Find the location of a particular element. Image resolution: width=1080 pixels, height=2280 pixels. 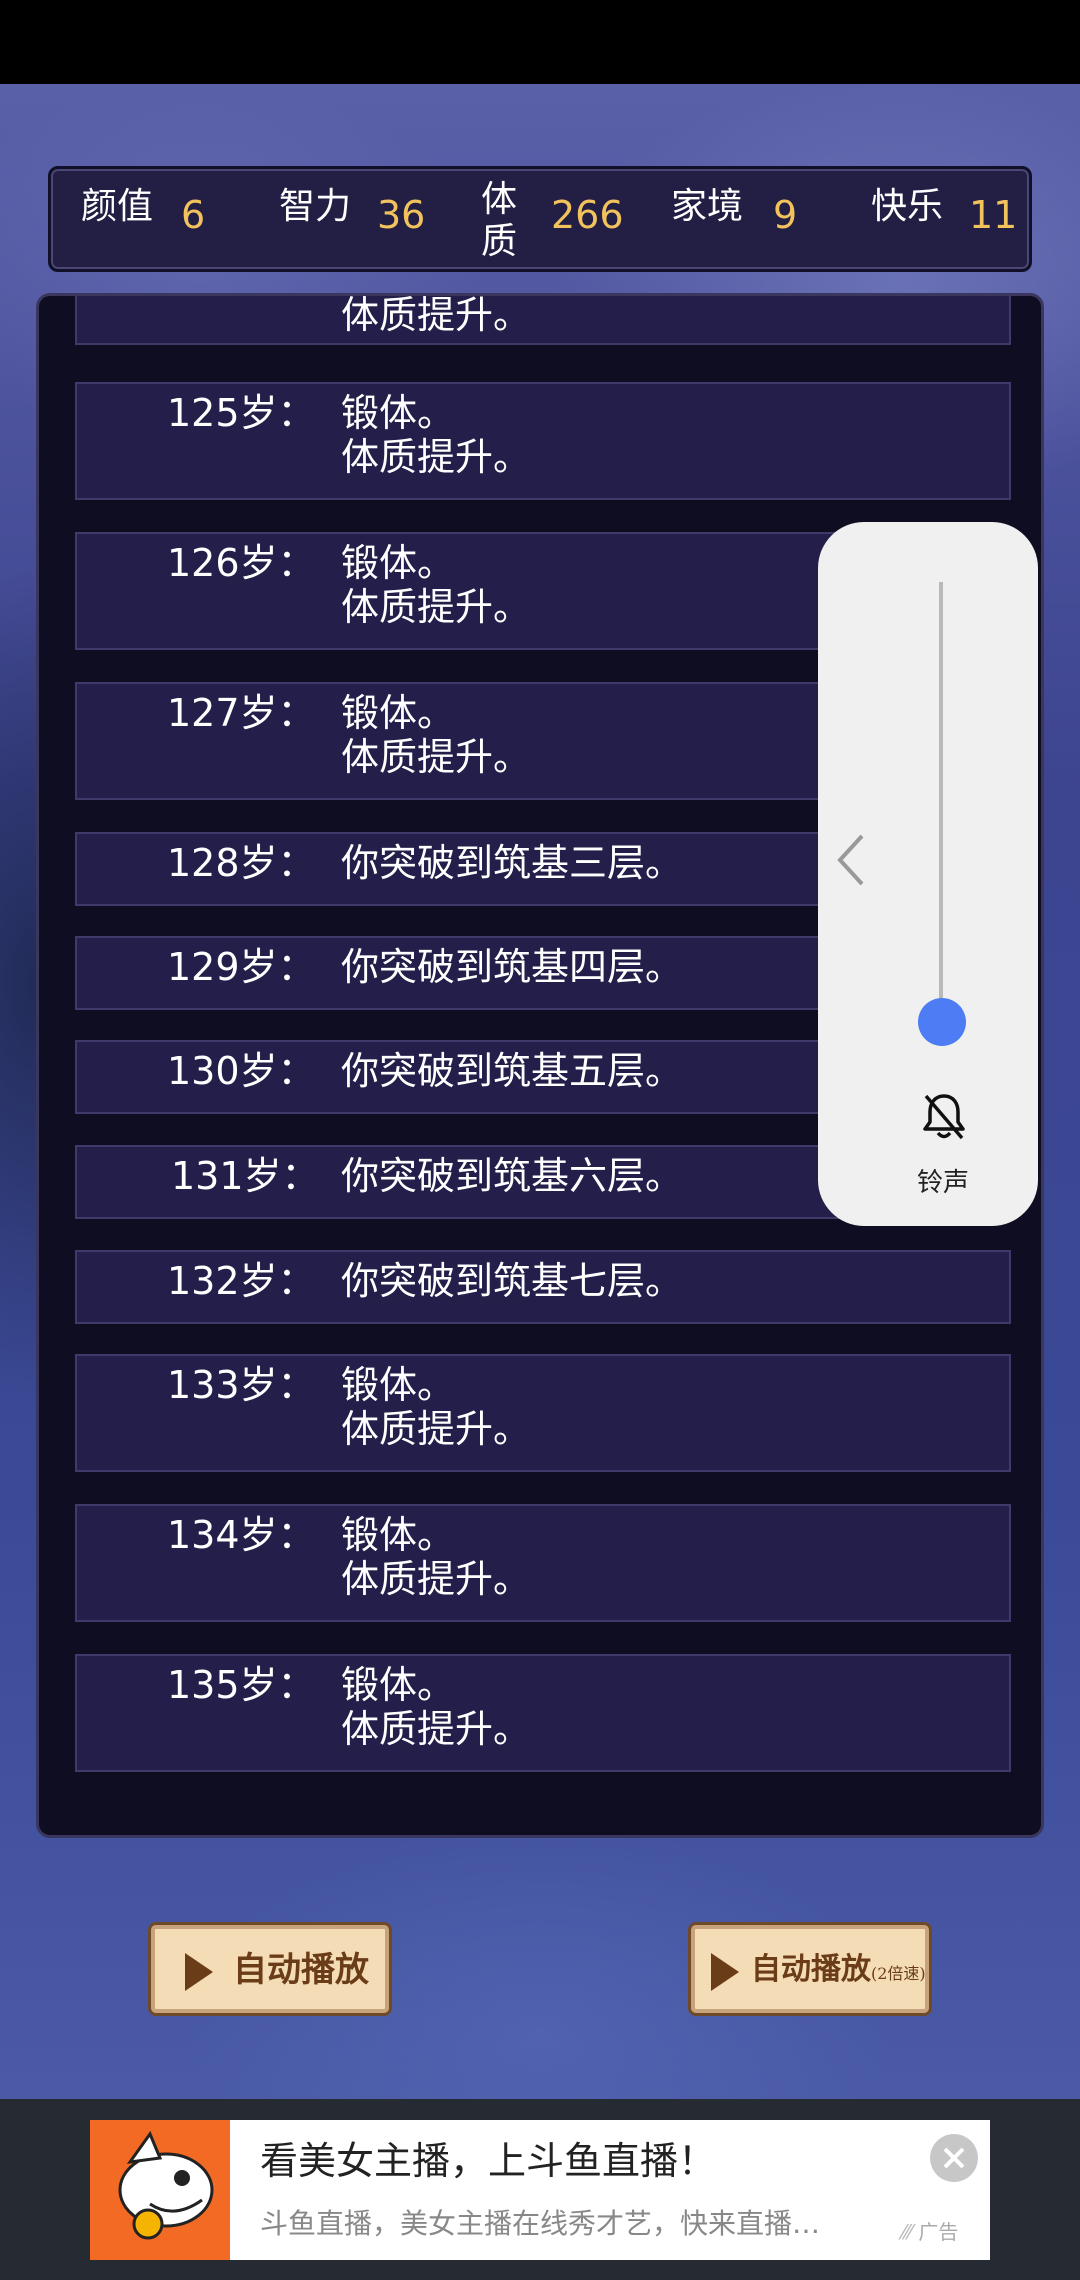

stat-label: 颜值 is located at coordinates (117, 206).